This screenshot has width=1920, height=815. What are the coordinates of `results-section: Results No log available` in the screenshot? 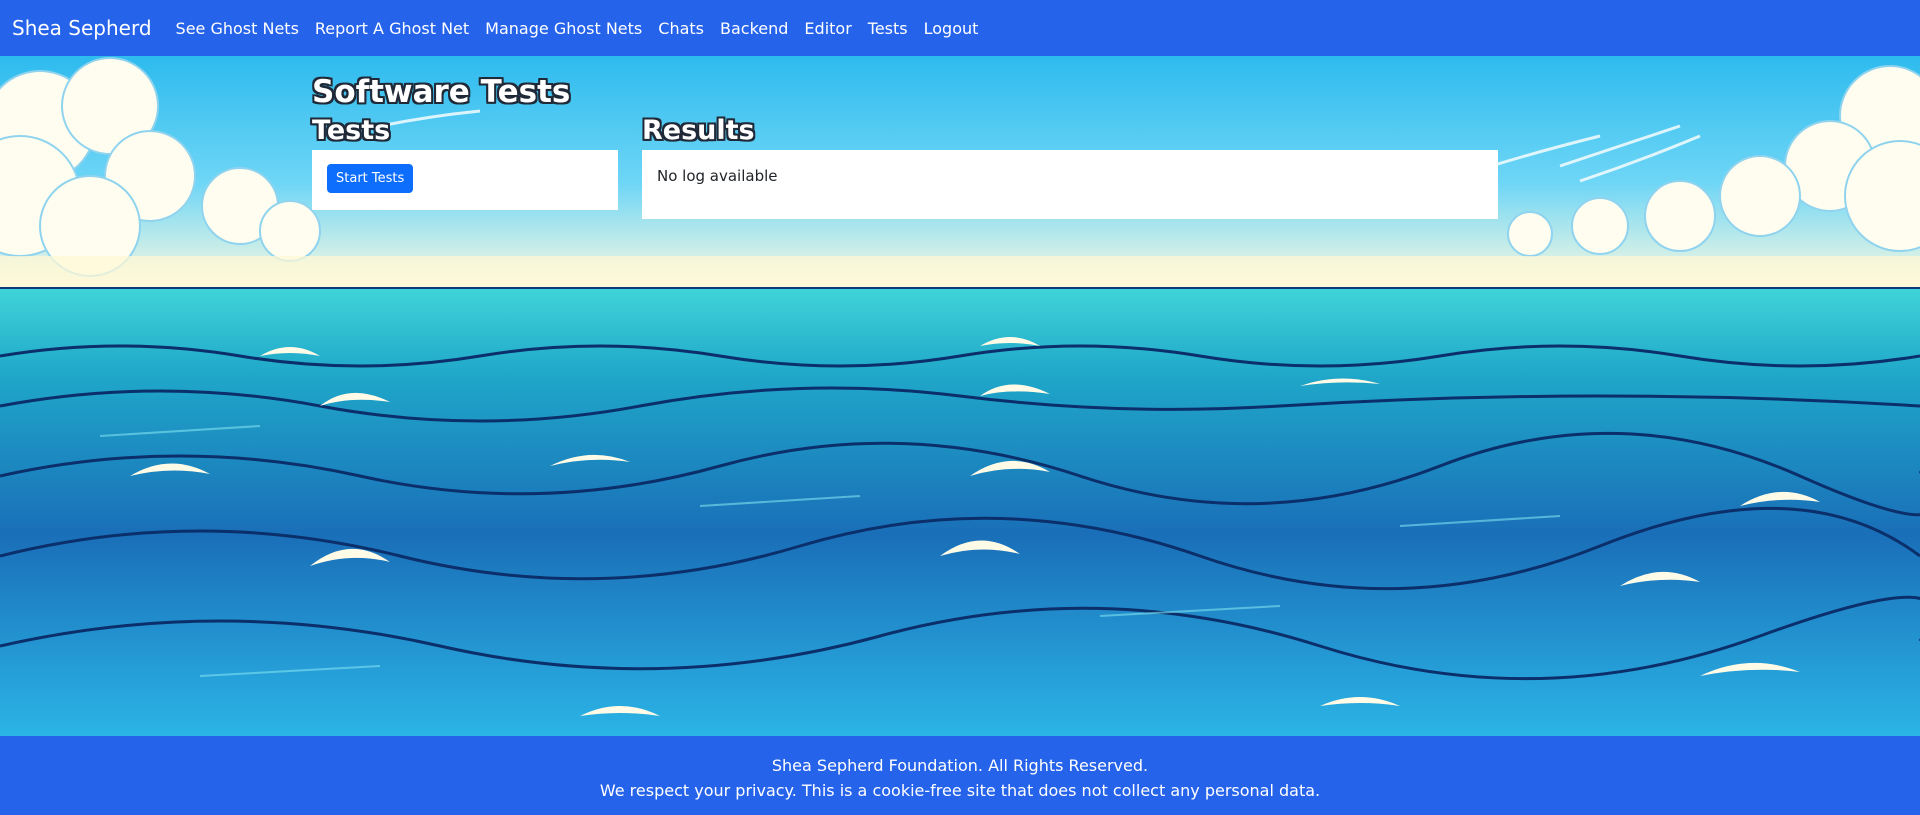 It's located at (1070, 166).